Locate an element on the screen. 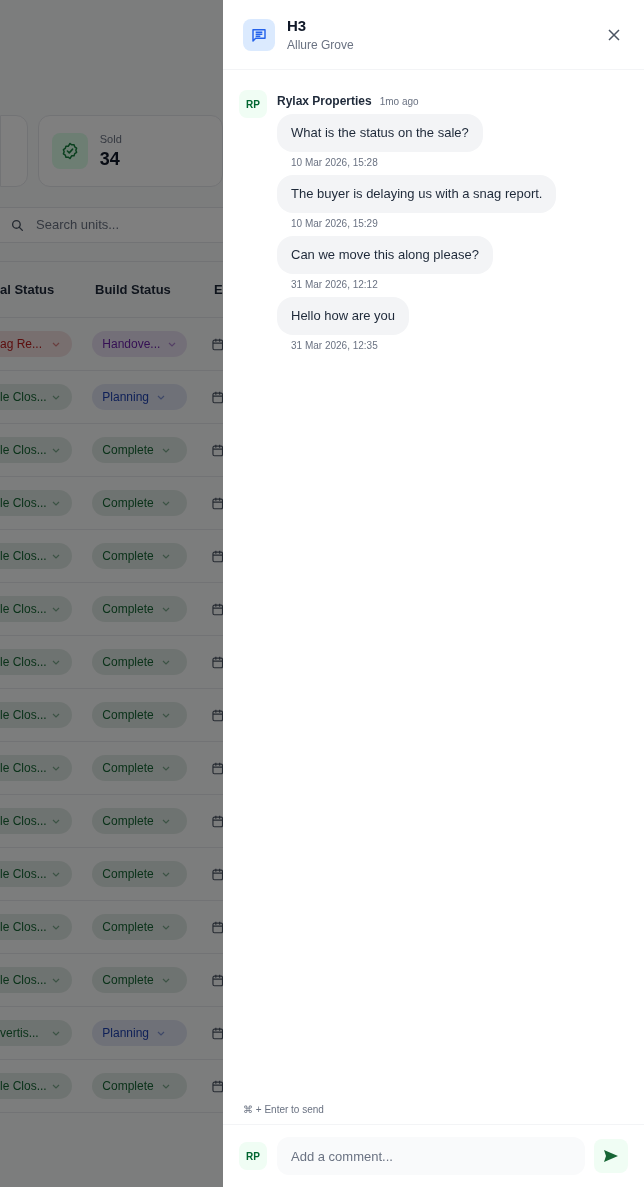  column-header: E is located at coordinates (218, 290).